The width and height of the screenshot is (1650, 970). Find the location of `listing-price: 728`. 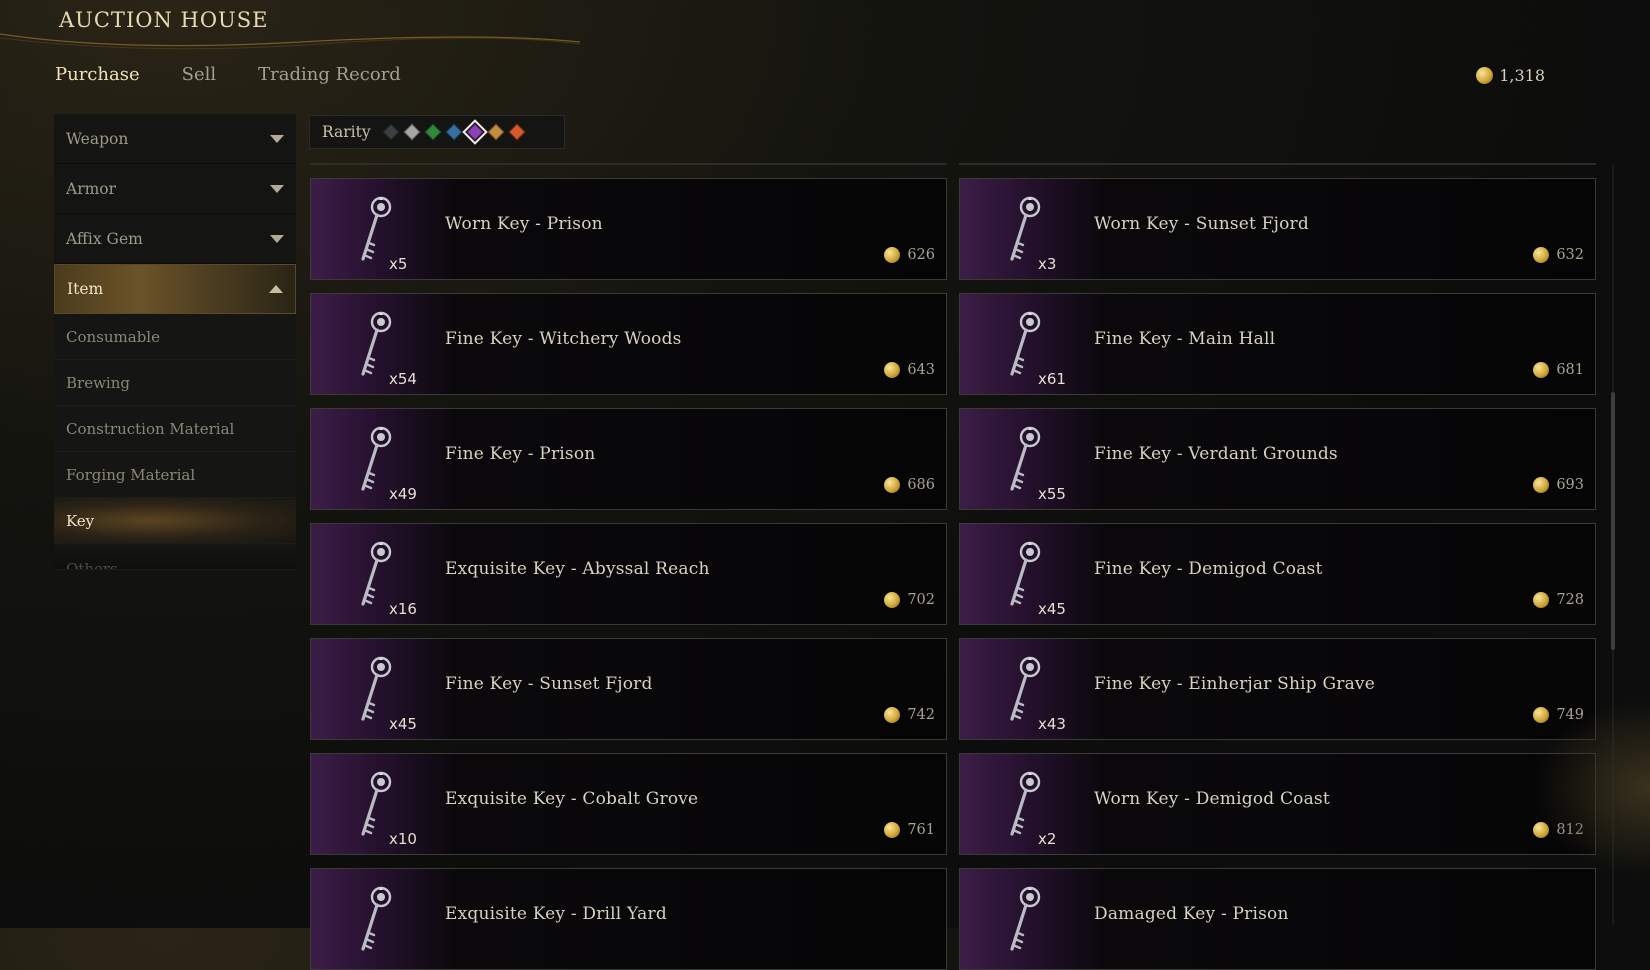

listing-price: 728 is located at coordinates (1558, 600).